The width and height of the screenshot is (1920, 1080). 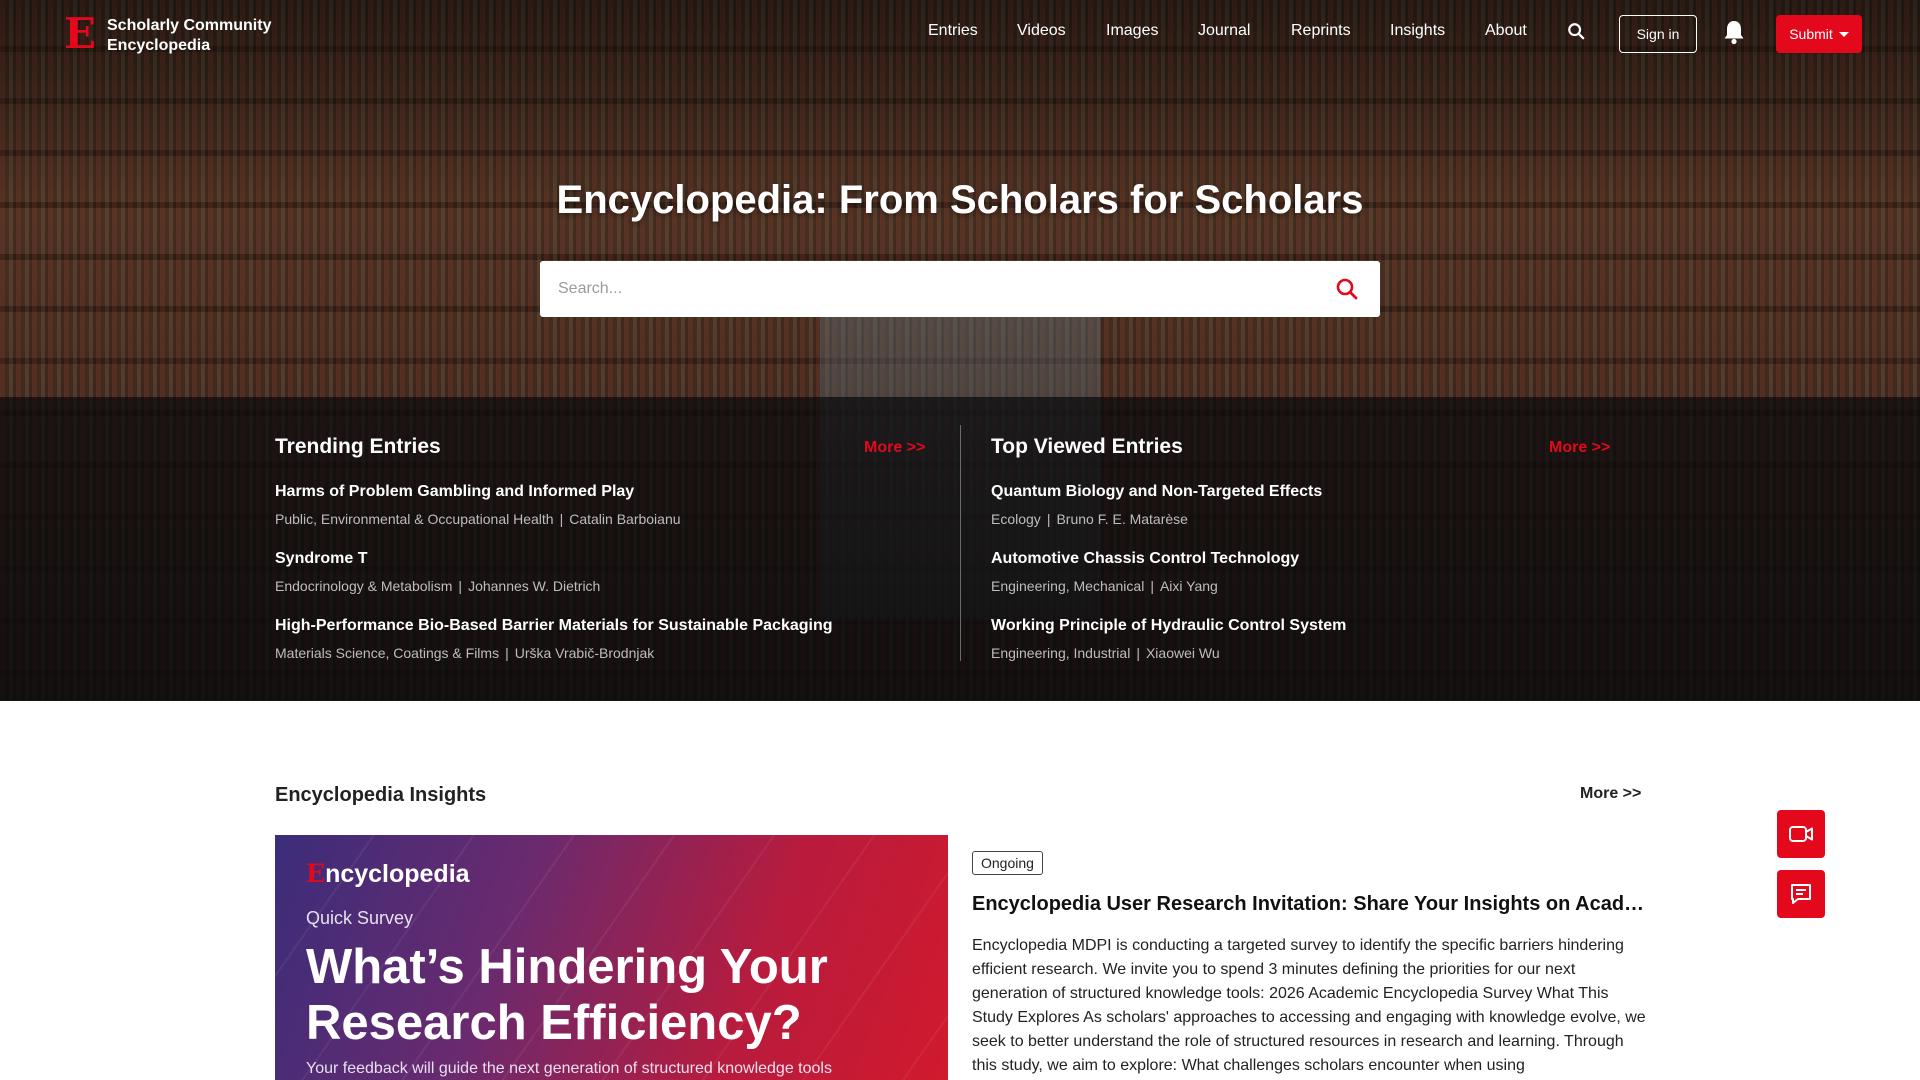 I want to click on top-viewed-entry-meta: Ecology | Bruno F. E. Matarèse, so click(x=1089, y=519).